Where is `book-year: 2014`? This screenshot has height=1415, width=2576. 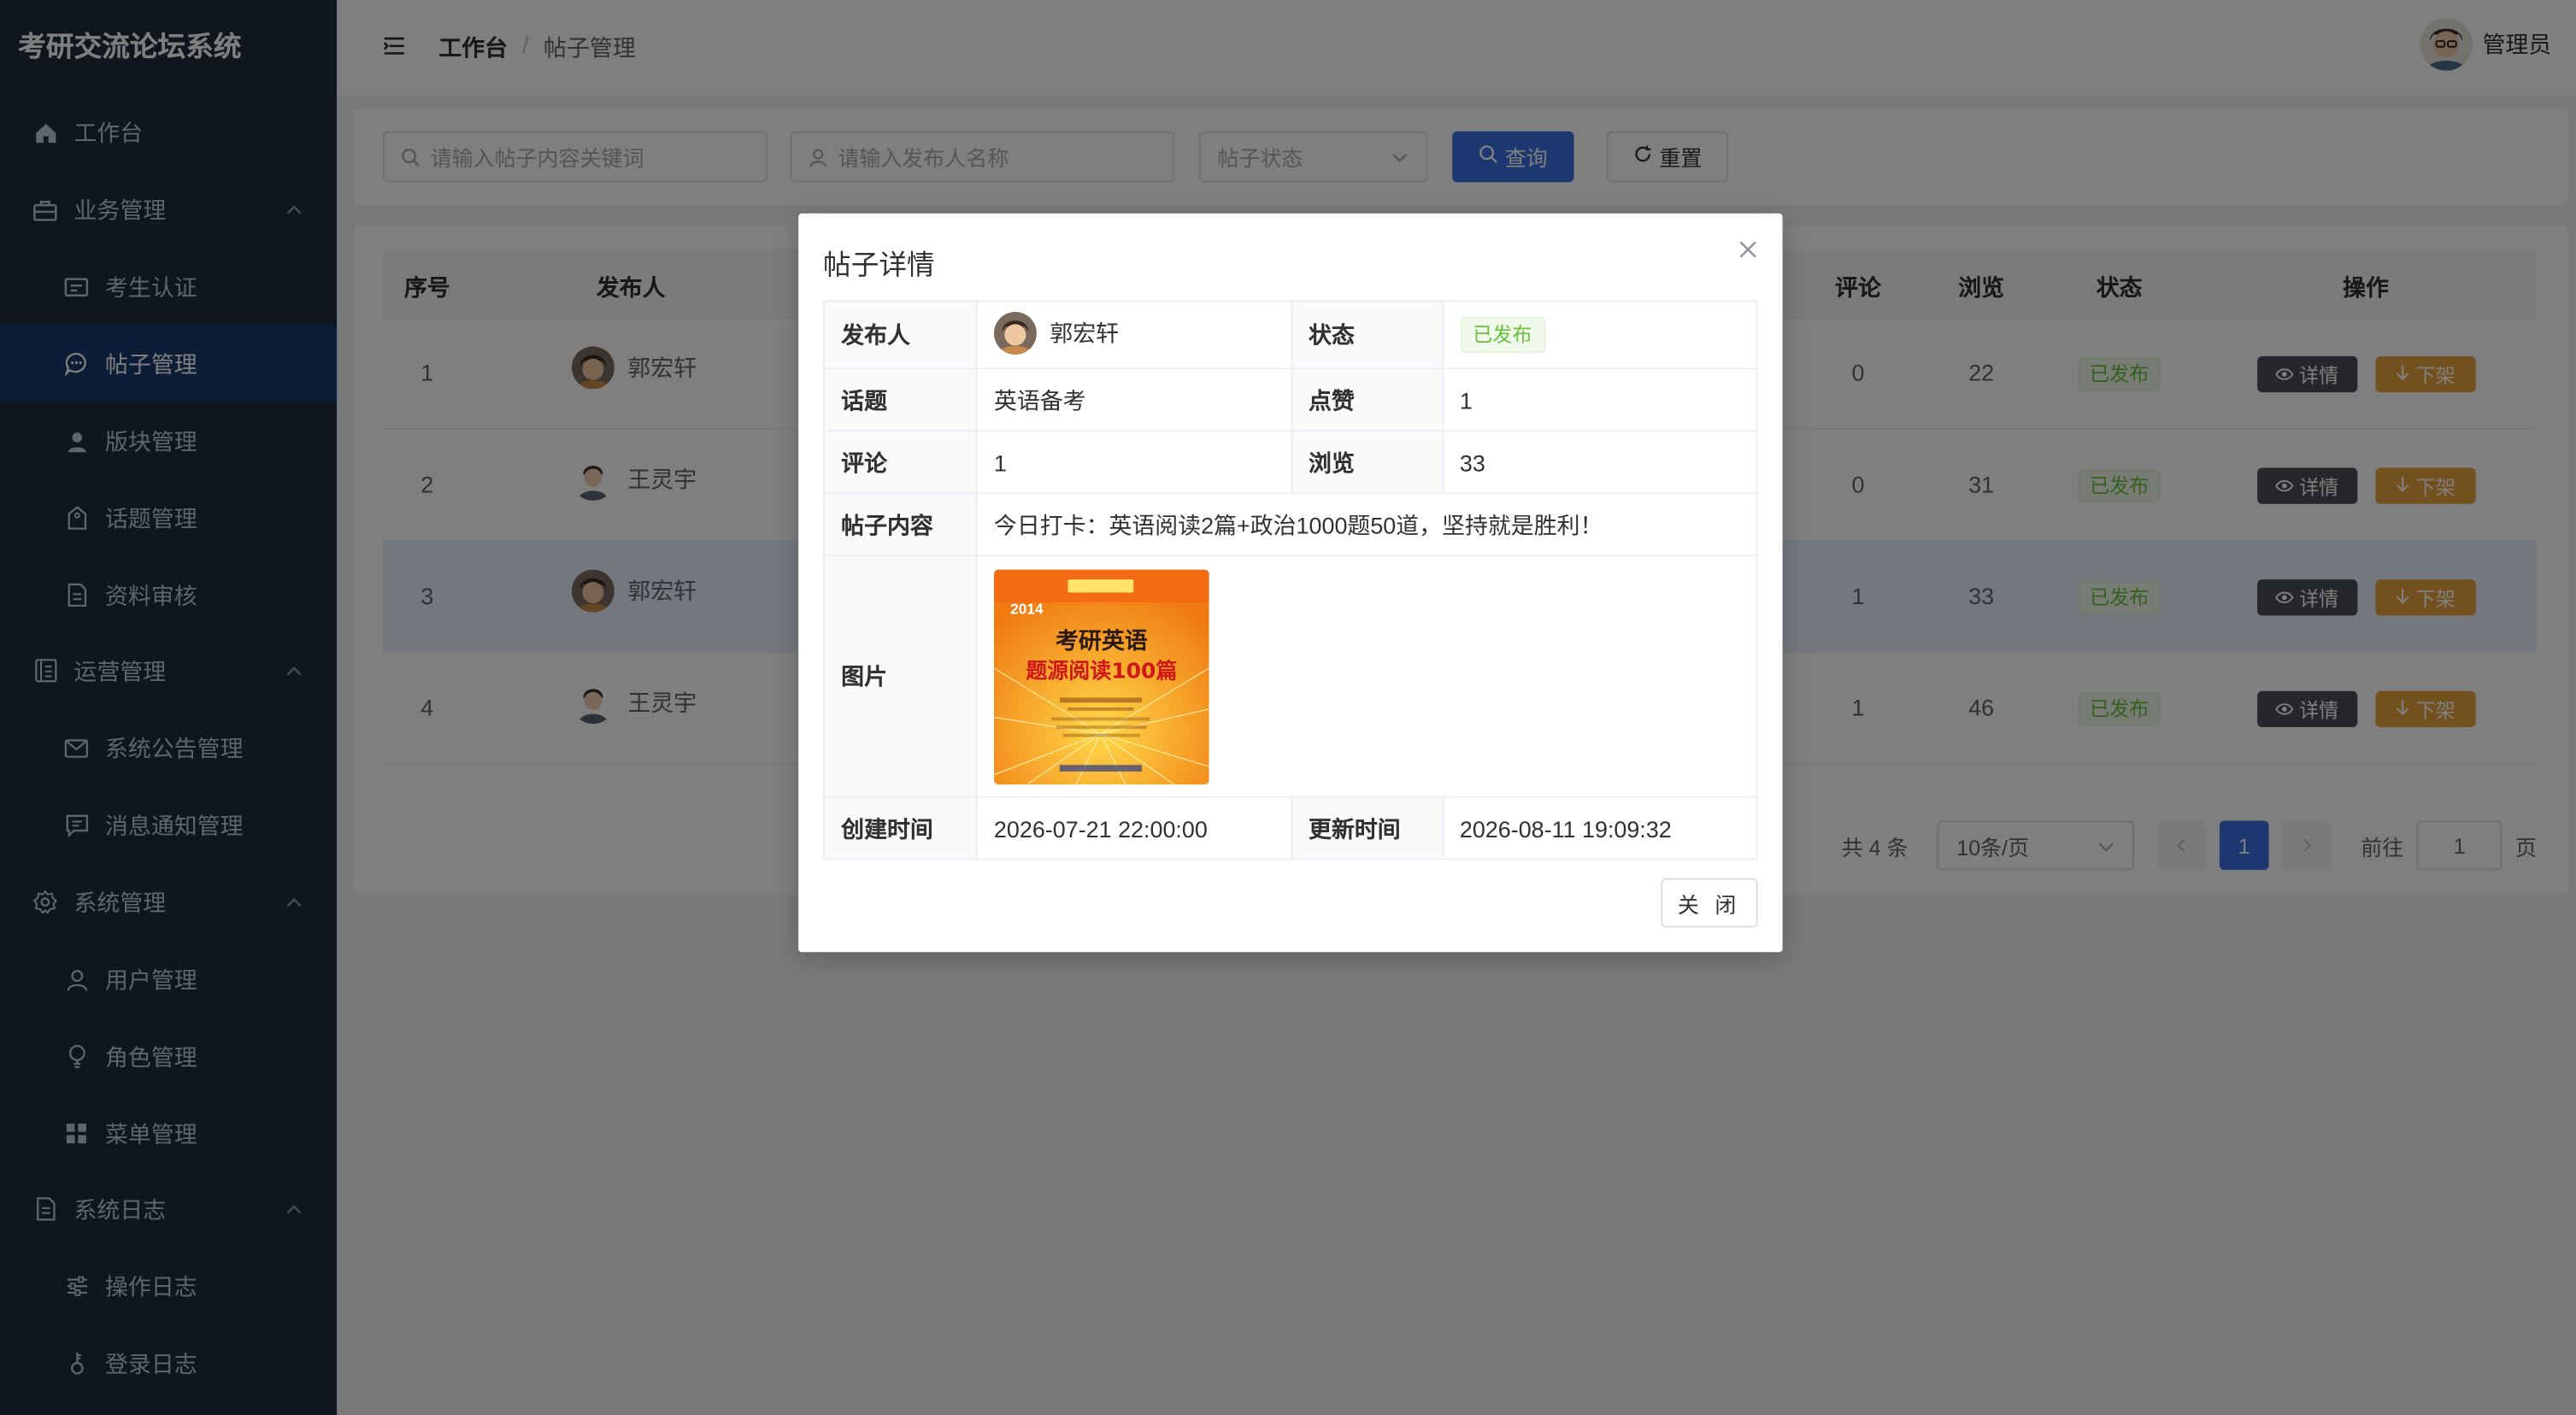 book-year: 2014 is located at coordinates (1027, 609).